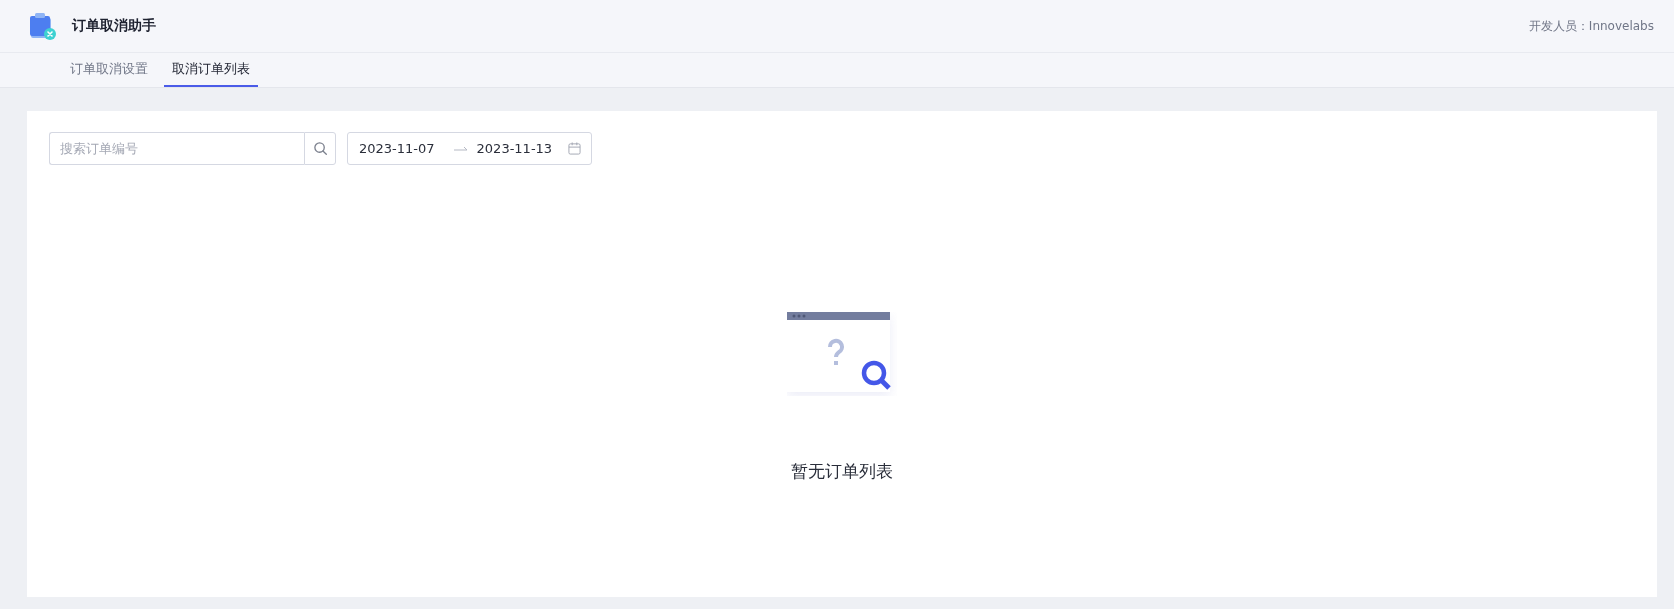  What do you see at coordinates (176, 148) in the screenshot?
I see `search-field: 搜索订单编号` at bounding box center [176, 148].